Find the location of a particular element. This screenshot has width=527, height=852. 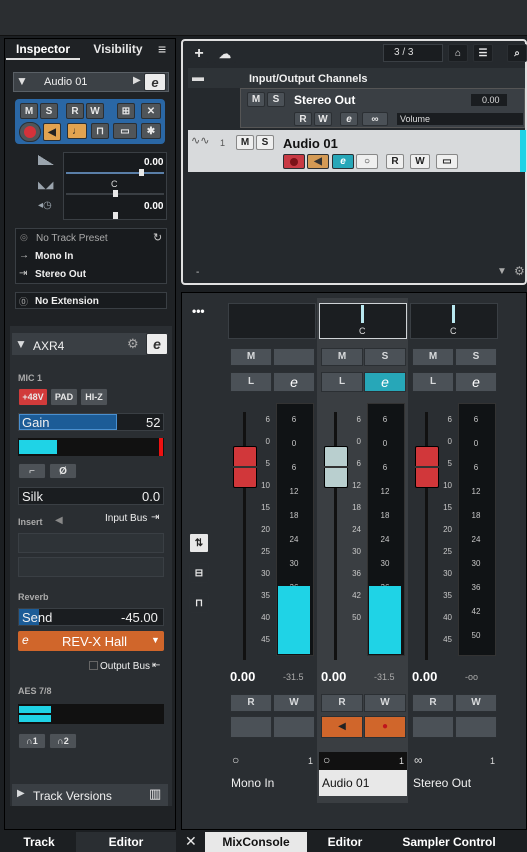

channel-name: Stereo Out is located at coordinates (454, 783).